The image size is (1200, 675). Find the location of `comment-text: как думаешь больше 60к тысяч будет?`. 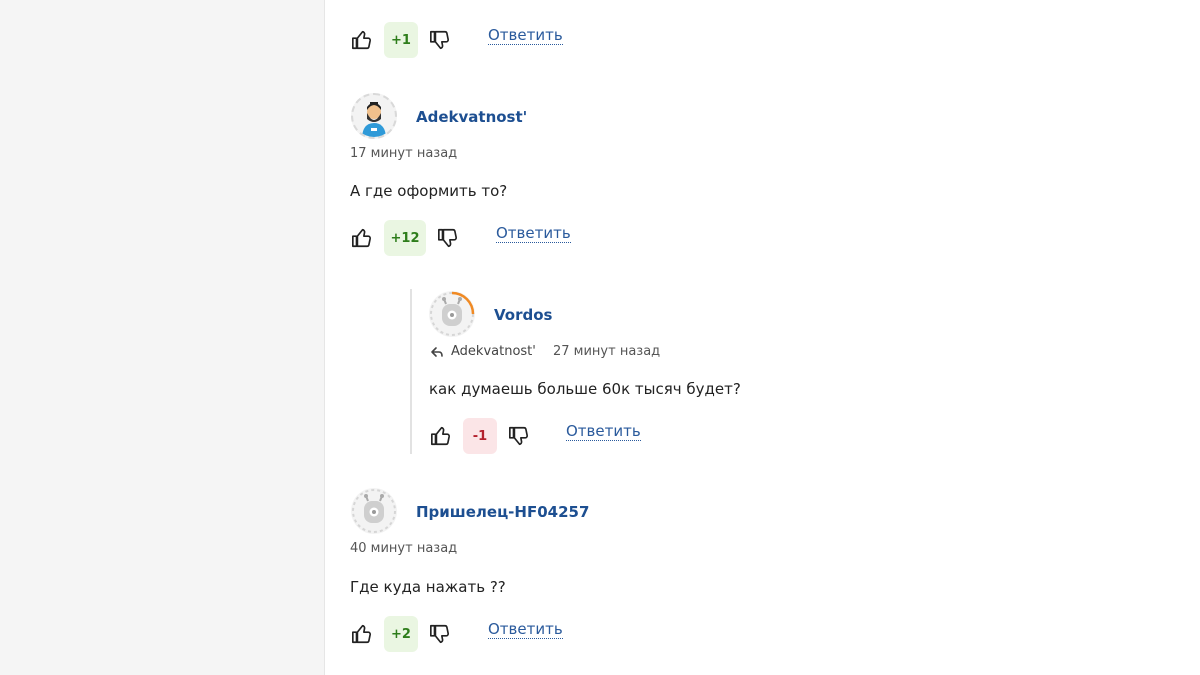

comment-text: как думаешь больше 60к тысяч будет? is located at coordinates (585, 389).